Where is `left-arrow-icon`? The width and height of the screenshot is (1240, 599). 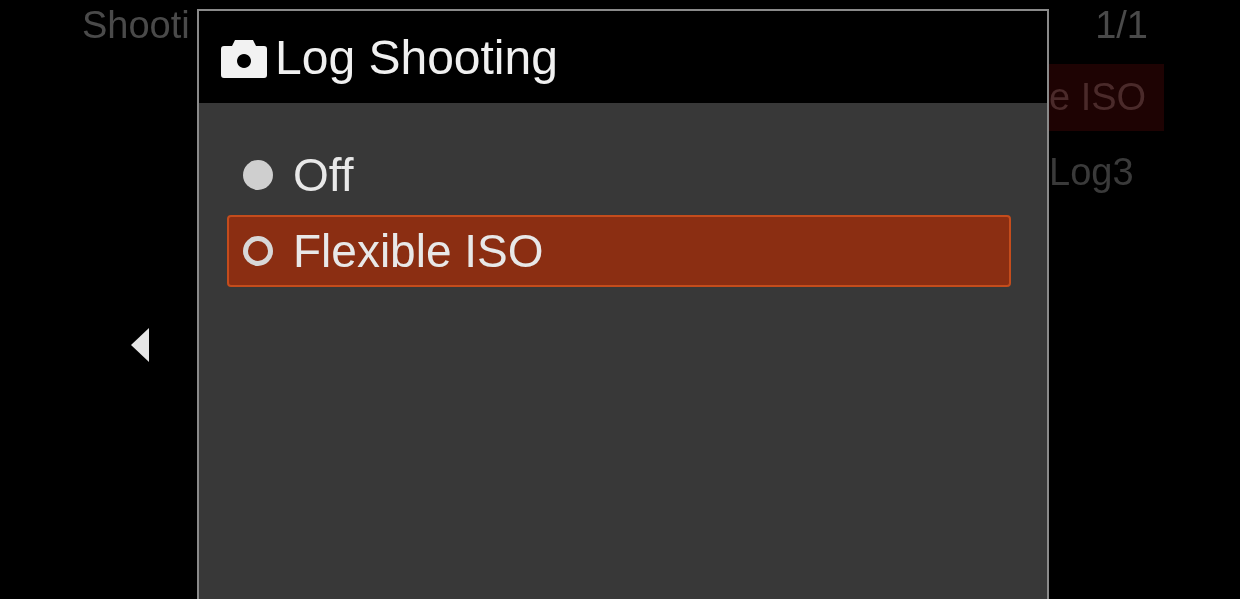
left-arrow-icon is located at coordinates (140, 345).